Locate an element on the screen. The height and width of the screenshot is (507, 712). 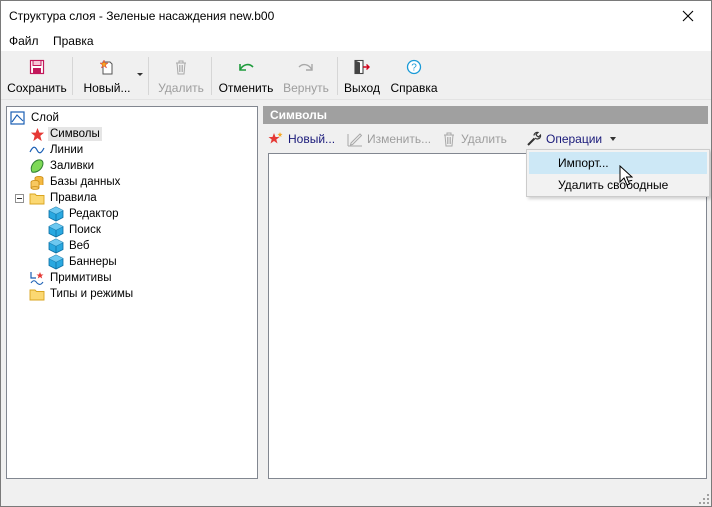
undo-button: Отменить is located at coordinates (246, 76).